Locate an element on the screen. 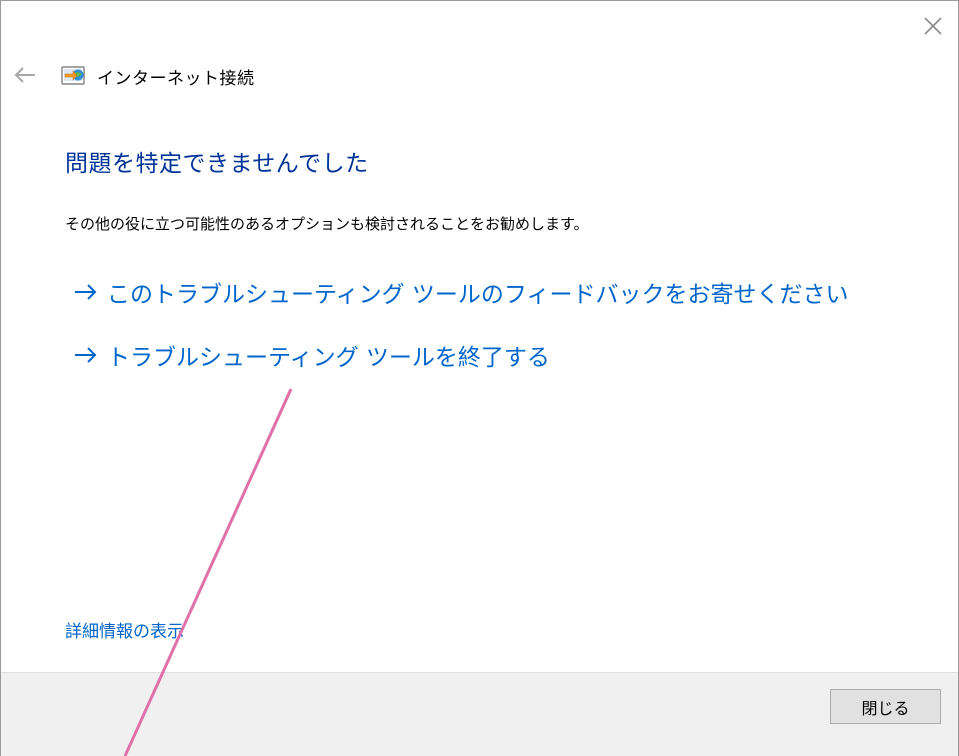 Image resolution: width=959 pixels, height=756 pixels. page-description: その他の役に立つ可能性のあるオプションも検討されることをお勧めします。 is located at coordinates (327, 224).